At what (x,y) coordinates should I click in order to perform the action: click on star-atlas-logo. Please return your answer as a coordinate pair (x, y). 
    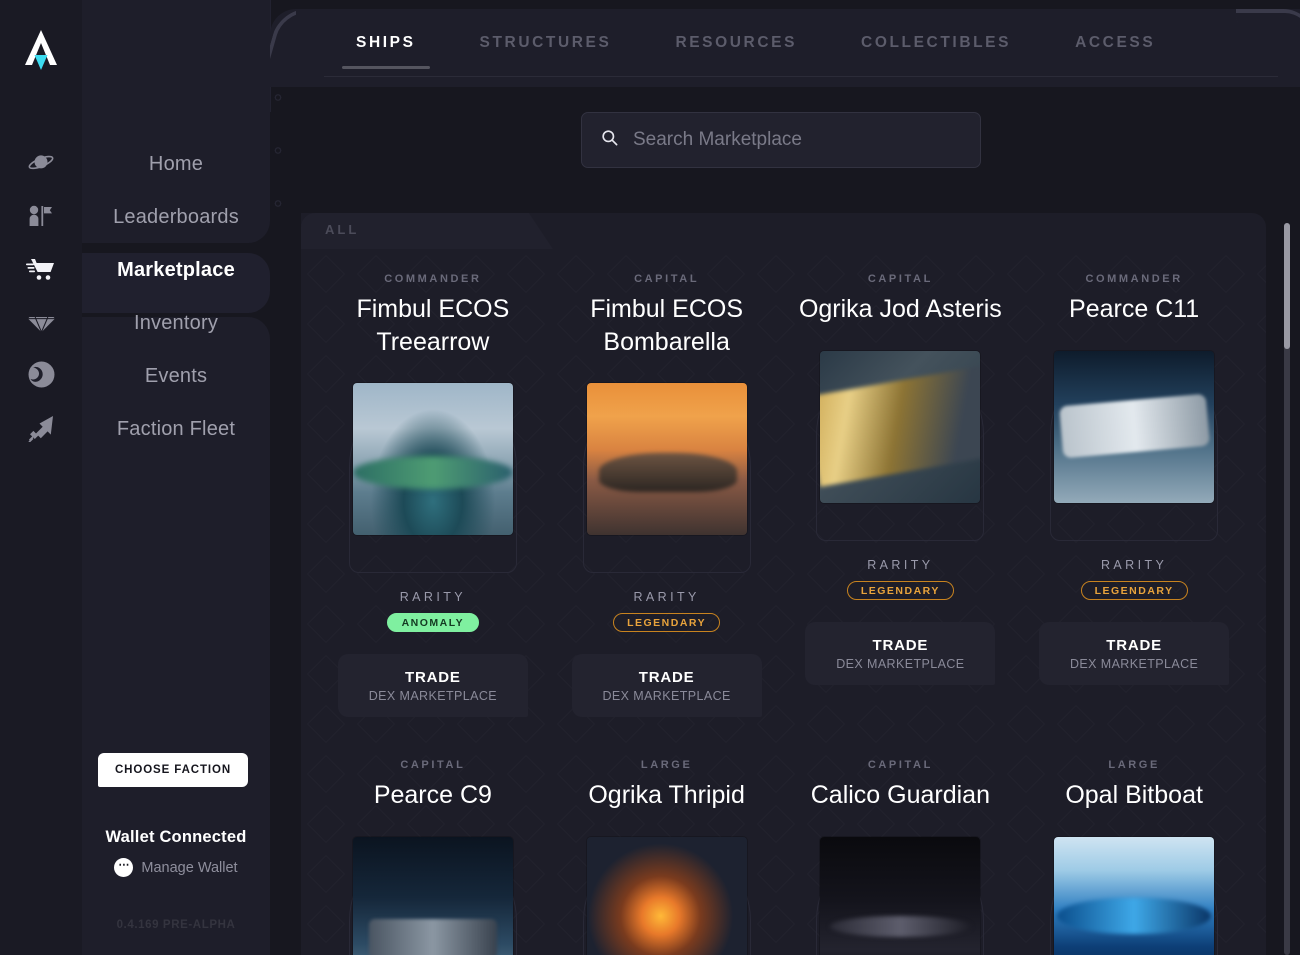
    Looking at the image, I should click on (41, 49).